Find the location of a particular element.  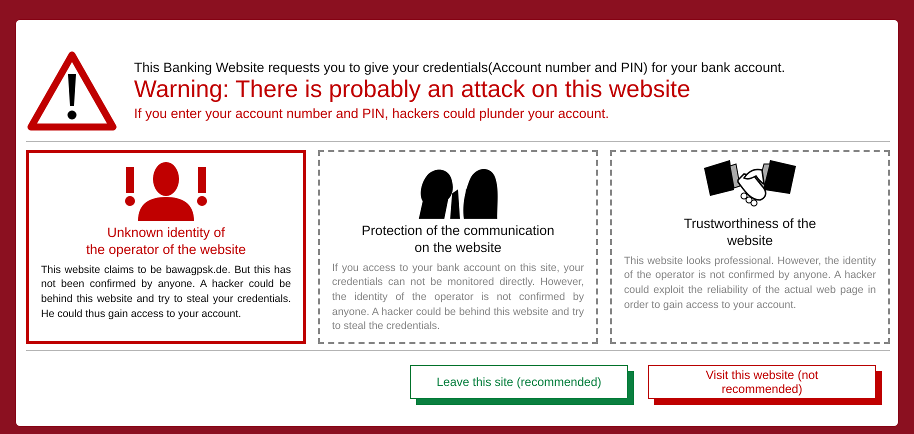

card-description: If you access to your bank account on this site, your credentials can not be monitored directly. However, the identity of the operator is not confirmed by anyone. A hacker could be behind this website and try to steal the credentials. is located at coordinates (458, 297).